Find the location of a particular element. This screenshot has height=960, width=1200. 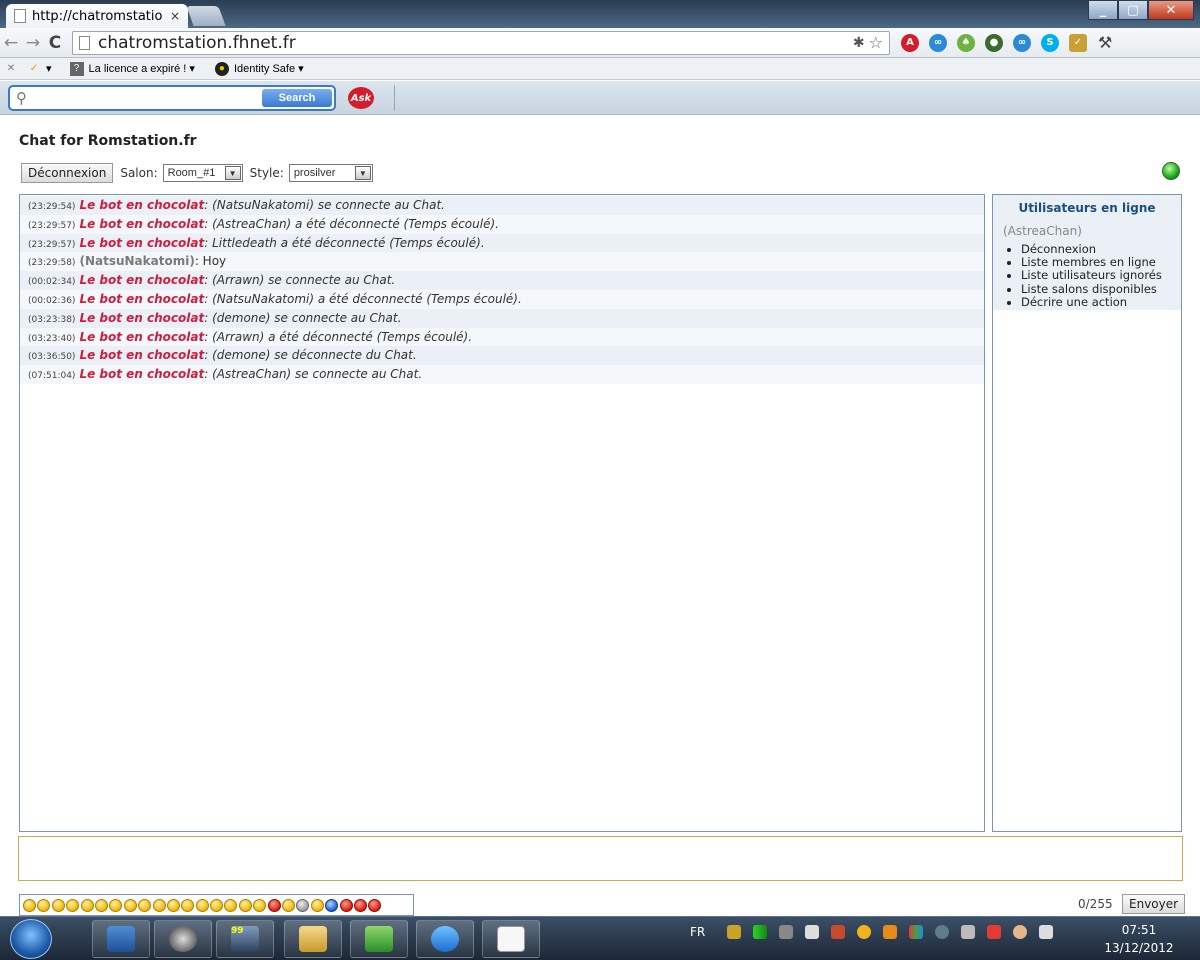

check-menu-icon: ✓ ▾ is located at coordinates (39, 69).